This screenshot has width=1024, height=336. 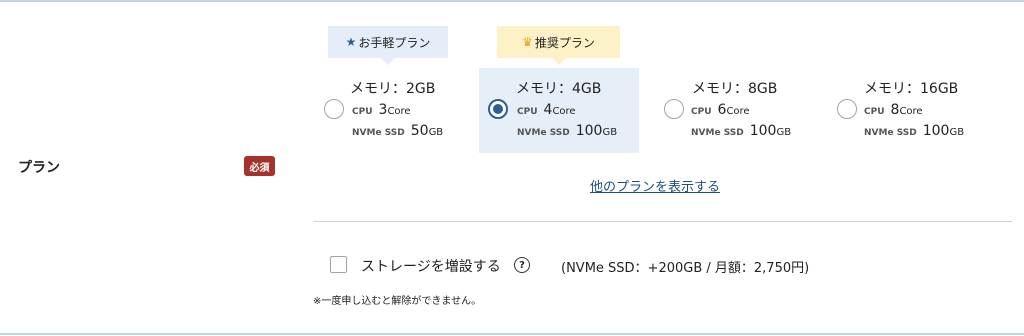 What do you see at coordinates (512, 1) in the screenshot?
I see `top-divider` at bounding box center [512, 1].